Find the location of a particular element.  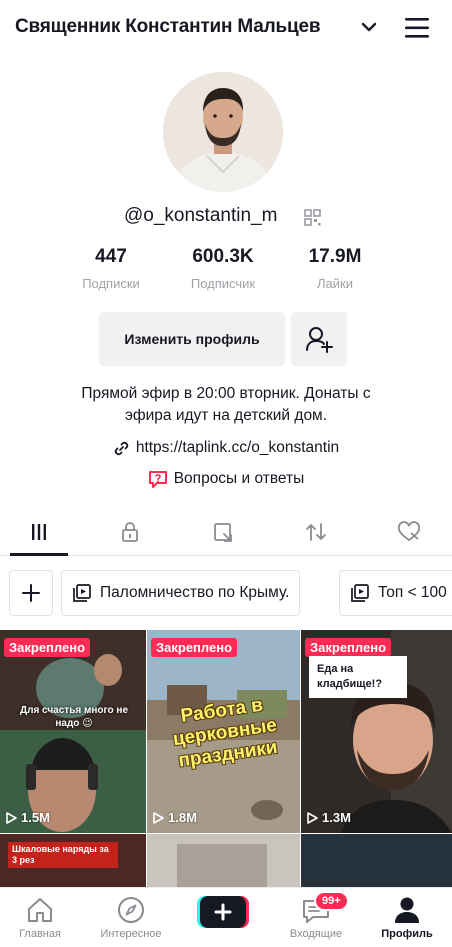

view-count-value: 1.8M is located at coordinates (182, 817).